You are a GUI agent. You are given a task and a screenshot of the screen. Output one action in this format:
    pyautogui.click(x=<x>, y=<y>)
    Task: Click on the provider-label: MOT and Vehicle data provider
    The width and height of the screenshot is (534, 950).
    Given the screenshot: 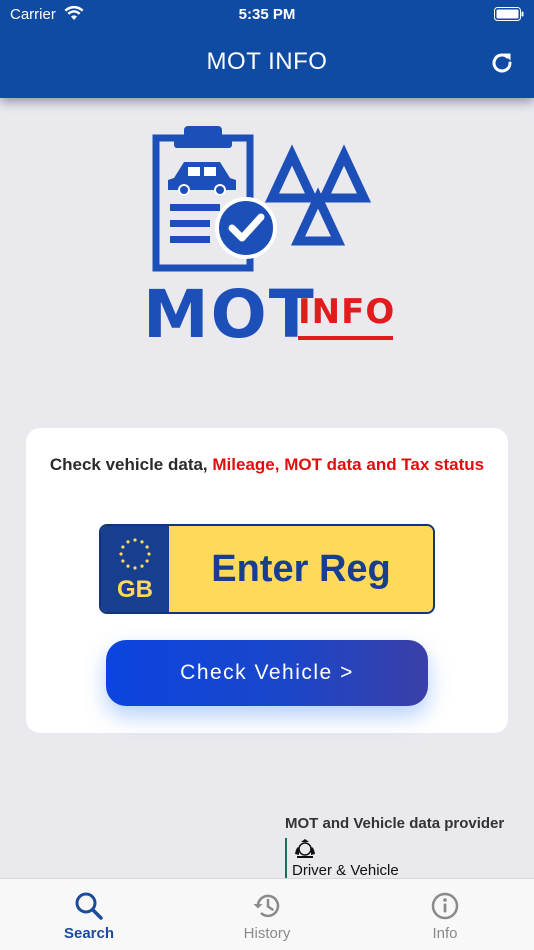 What is the action you would take?
    pyautogui.click(x=395, y=823)
    